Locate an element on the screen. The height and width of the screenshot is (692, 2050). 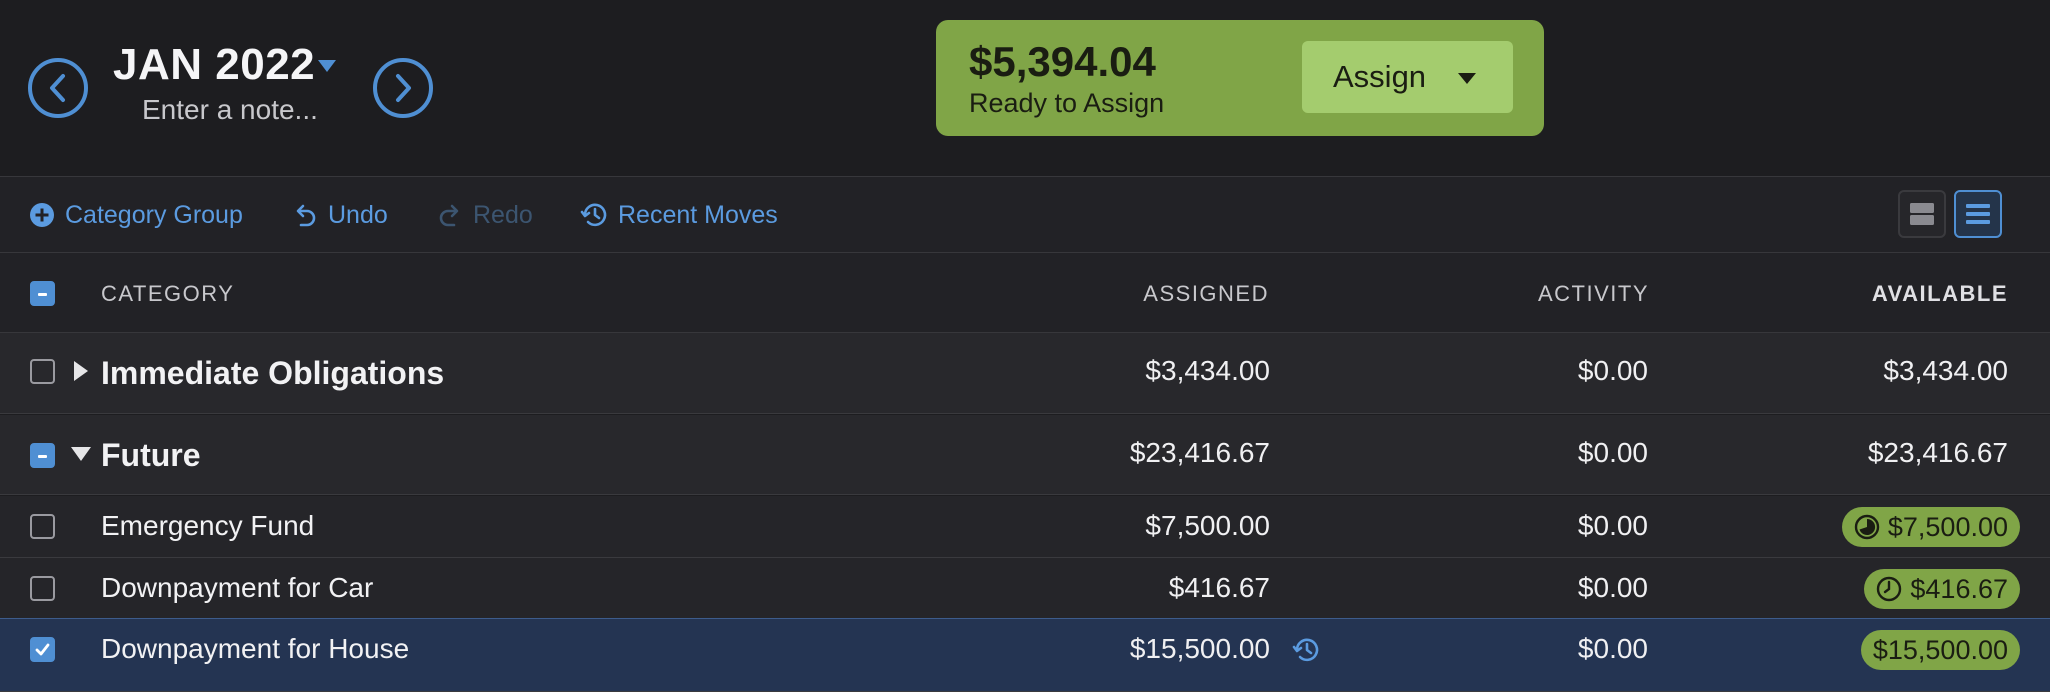
redo-label: Redo is located at coordinates (503, 214).